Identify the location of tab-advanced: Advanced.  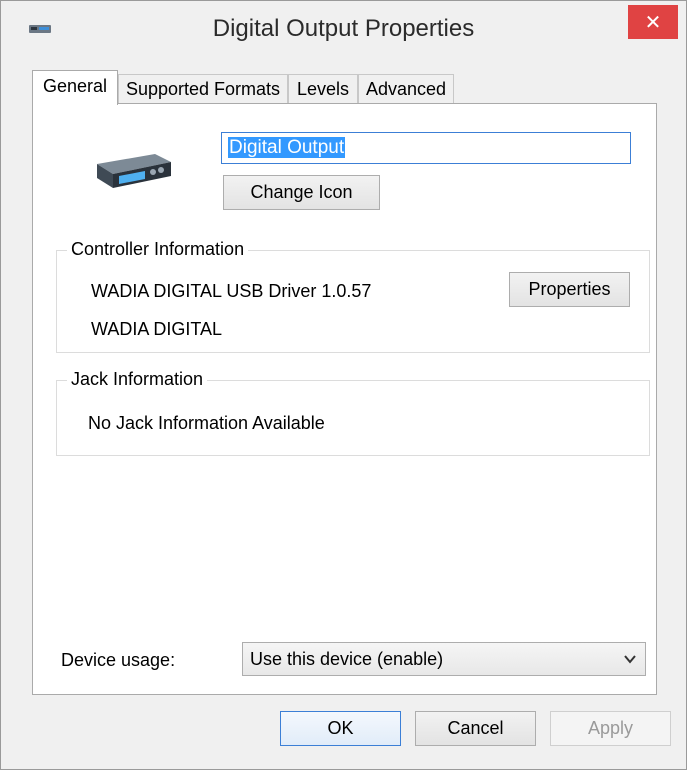
(406, 89).